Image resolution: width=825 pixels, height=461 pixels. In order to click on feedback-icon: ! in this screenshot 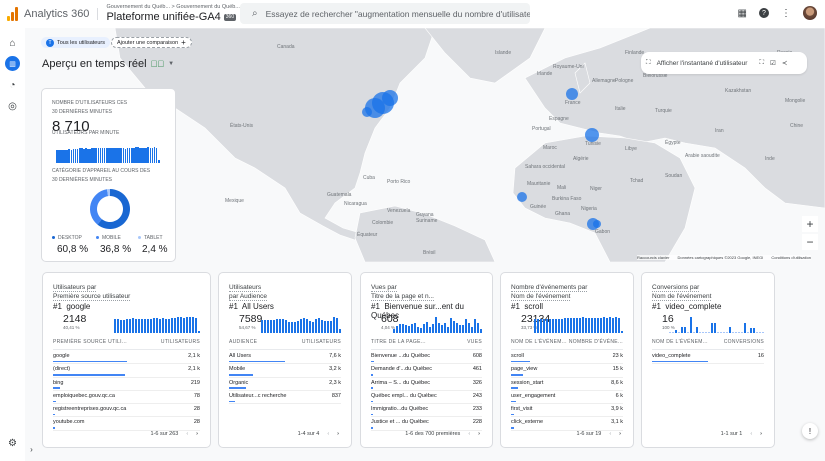, I will do `click(810, 431)`.